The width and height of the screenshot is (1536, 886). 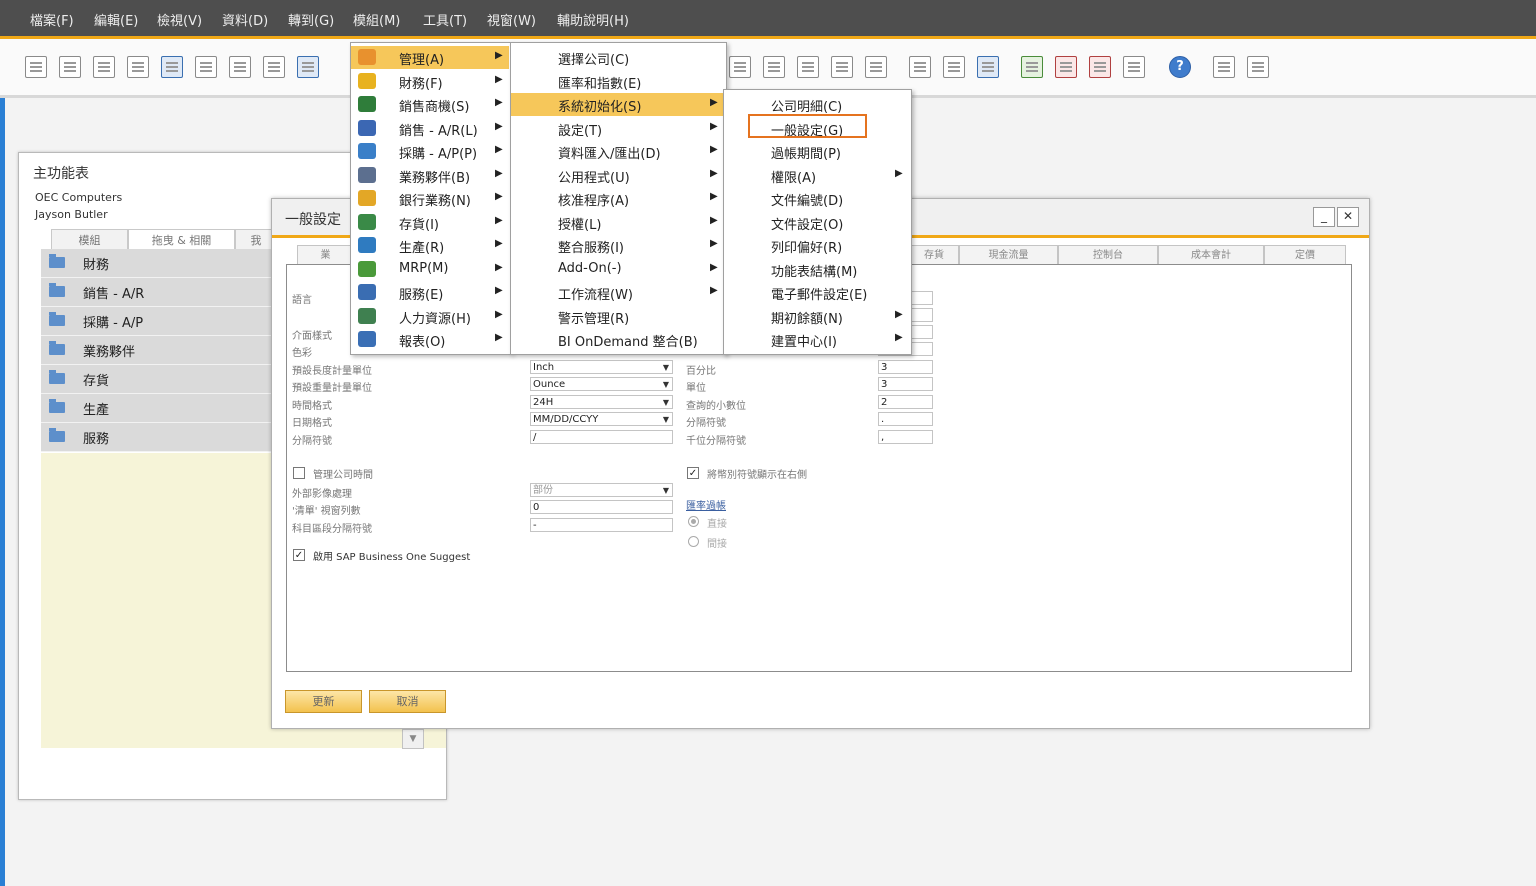 What do you see at coordinates (617, 104) in the screenshot?
I see `admin-menu-item: 系統初始化(S) ▶` at bounding box center [617, 104].